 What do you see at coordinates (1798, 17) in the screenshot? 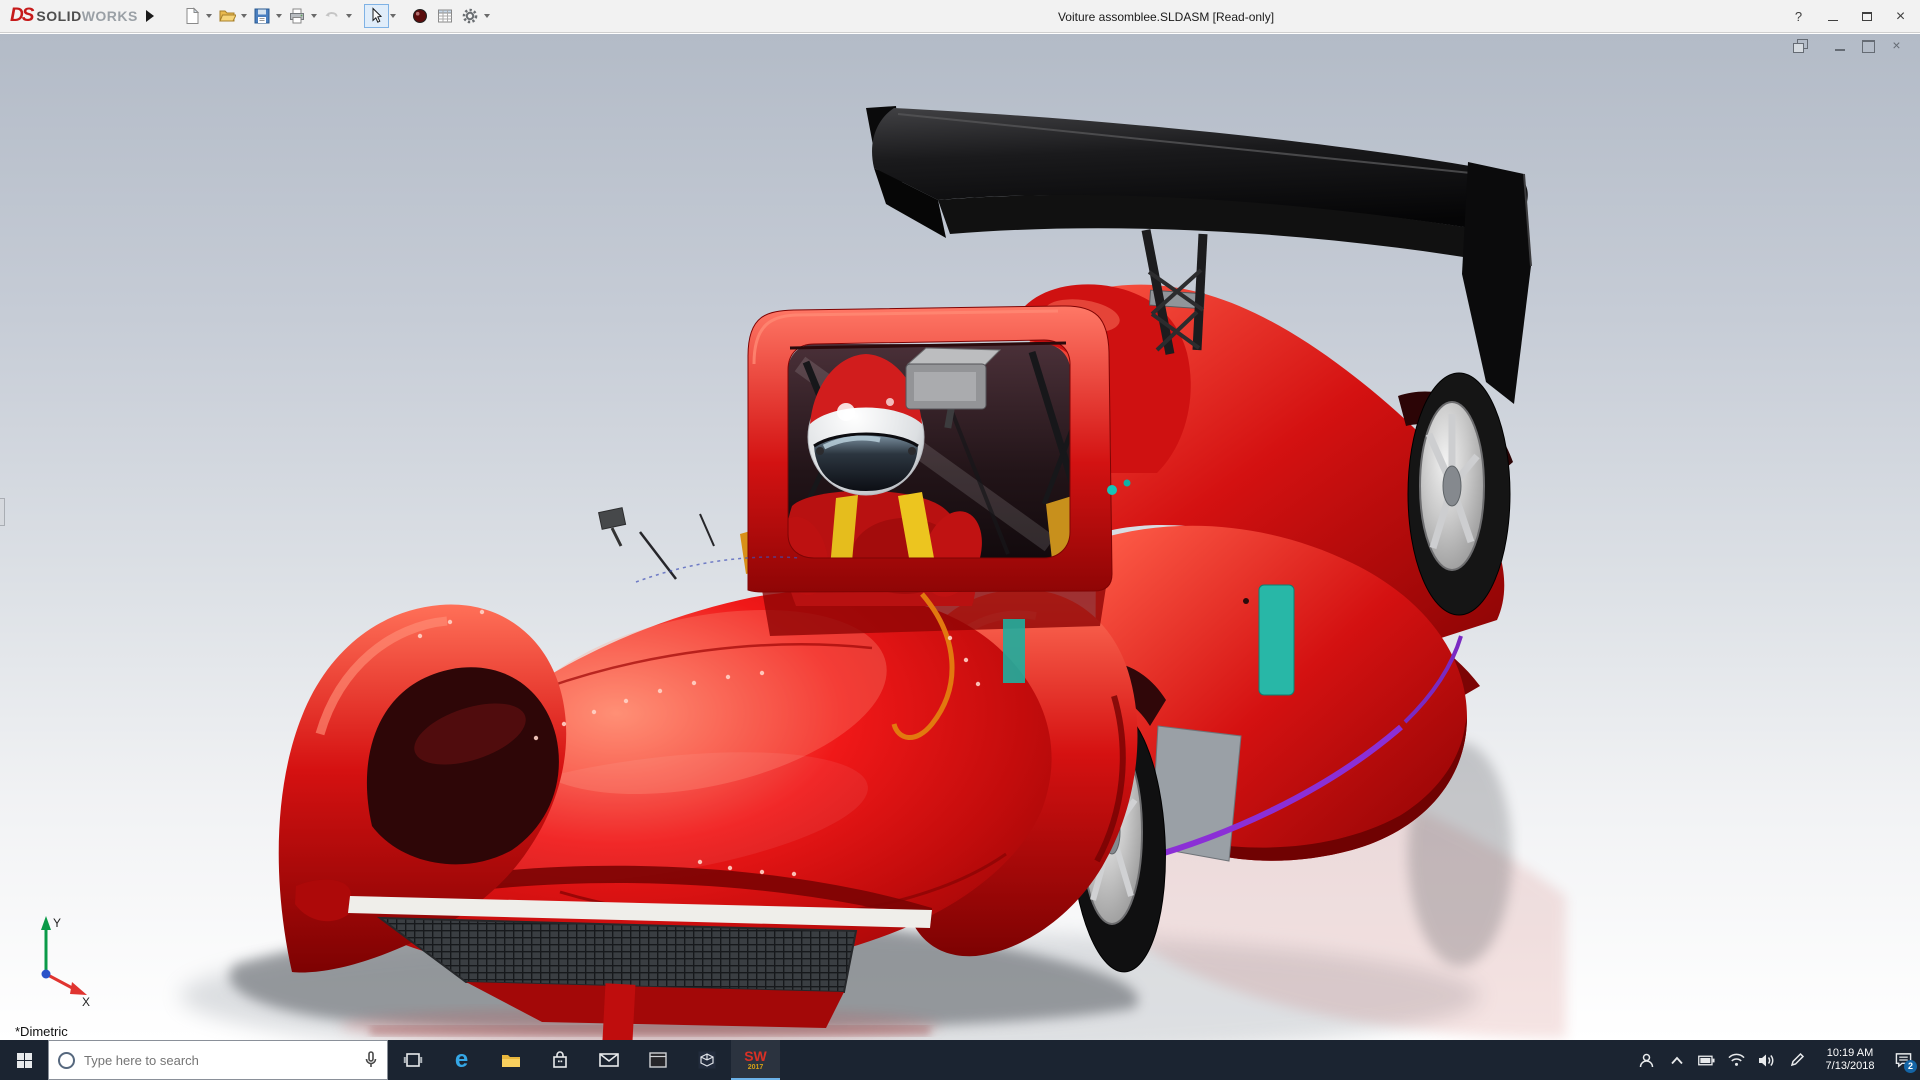
I see `help-button: ?` at bounding box center [1798, 17].